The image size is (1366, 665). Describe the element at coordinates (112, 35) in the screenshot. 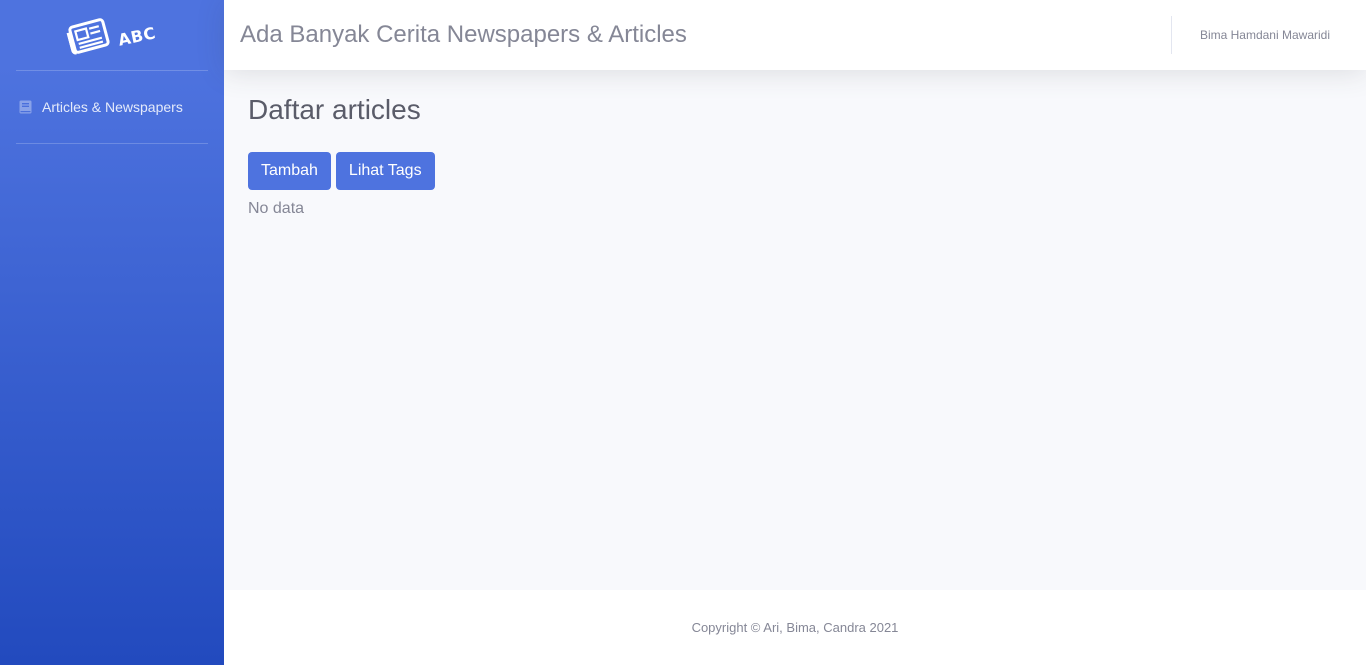

I see `sidebar-brand: ABC` at that location.